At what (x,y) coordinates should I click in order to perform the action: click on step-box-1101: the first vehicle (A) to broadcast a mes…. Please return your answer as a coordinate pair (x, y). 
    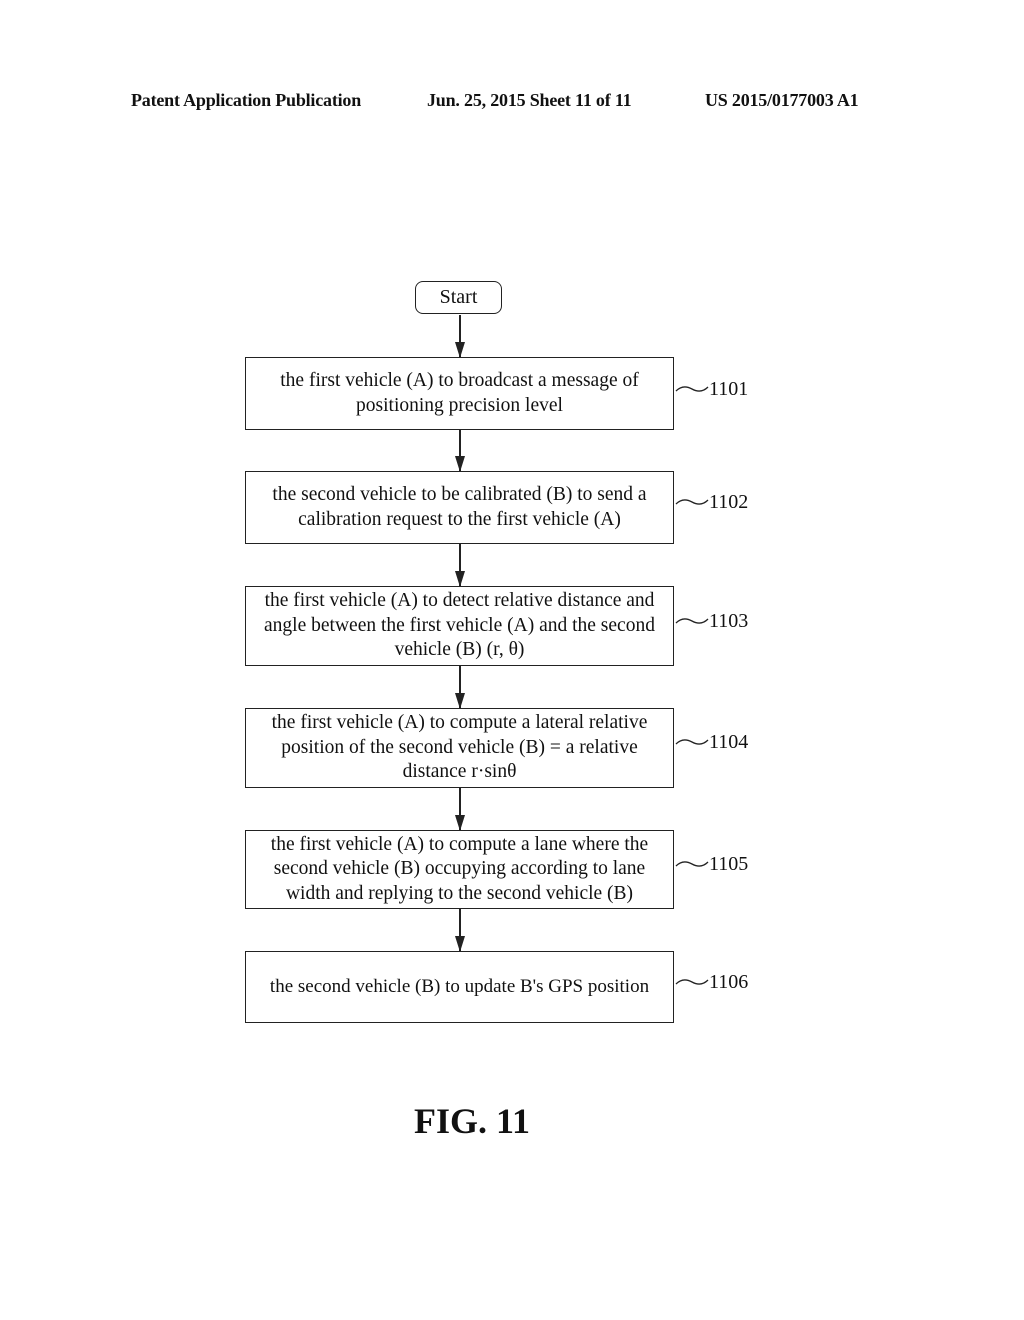
    Looking at the image, I should click on (459, 393).